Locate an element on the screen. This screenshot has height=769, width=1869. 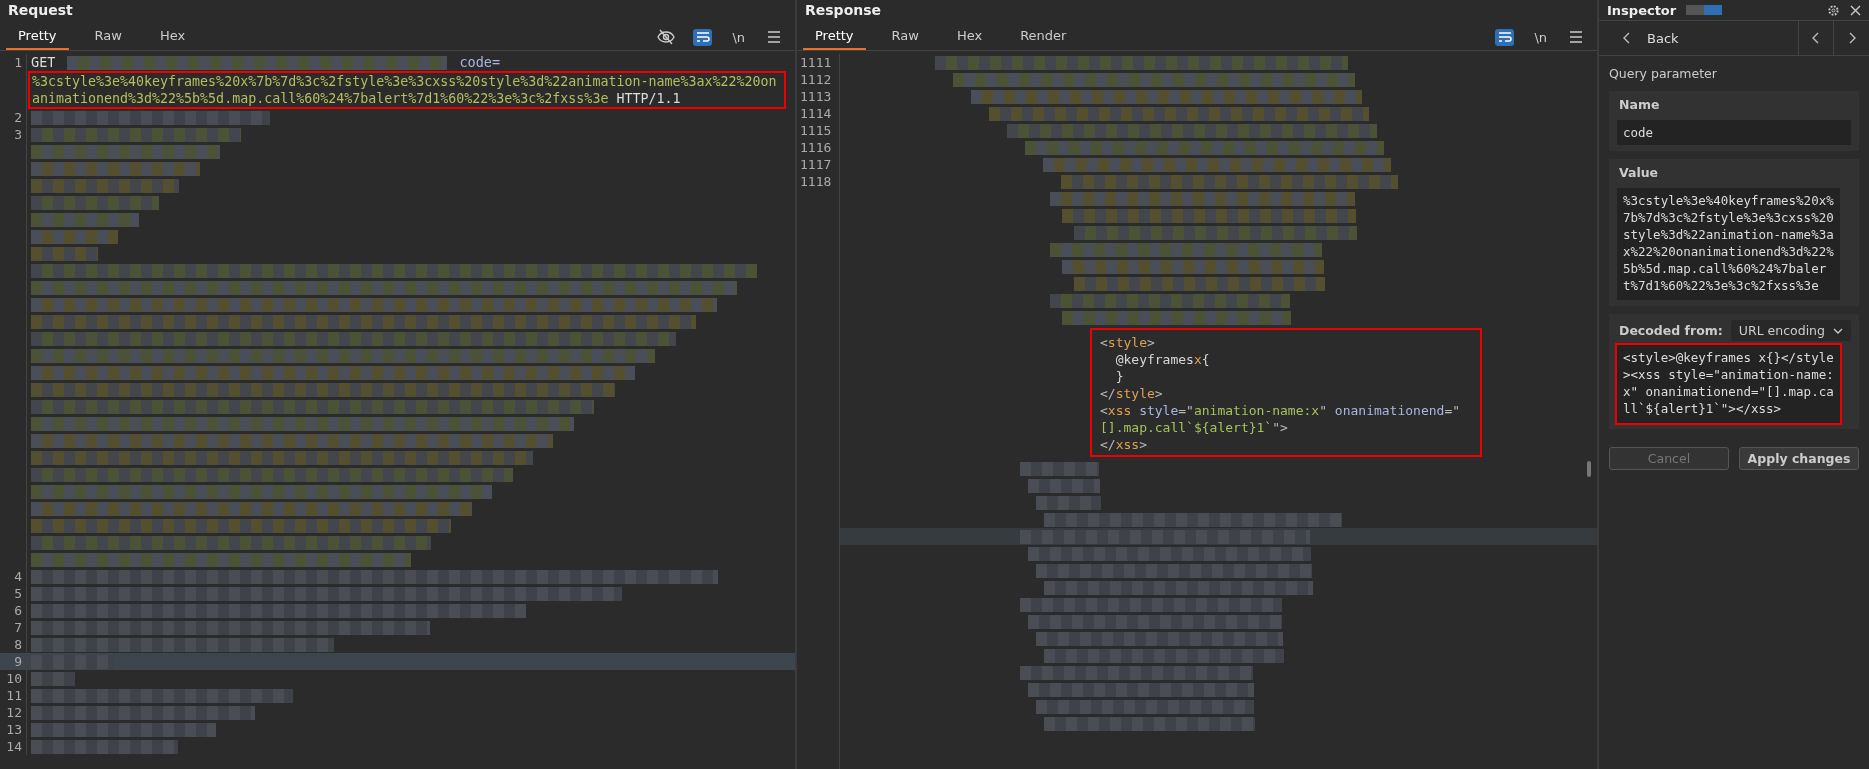
name-field: code is located at coordinates (1734, 132).